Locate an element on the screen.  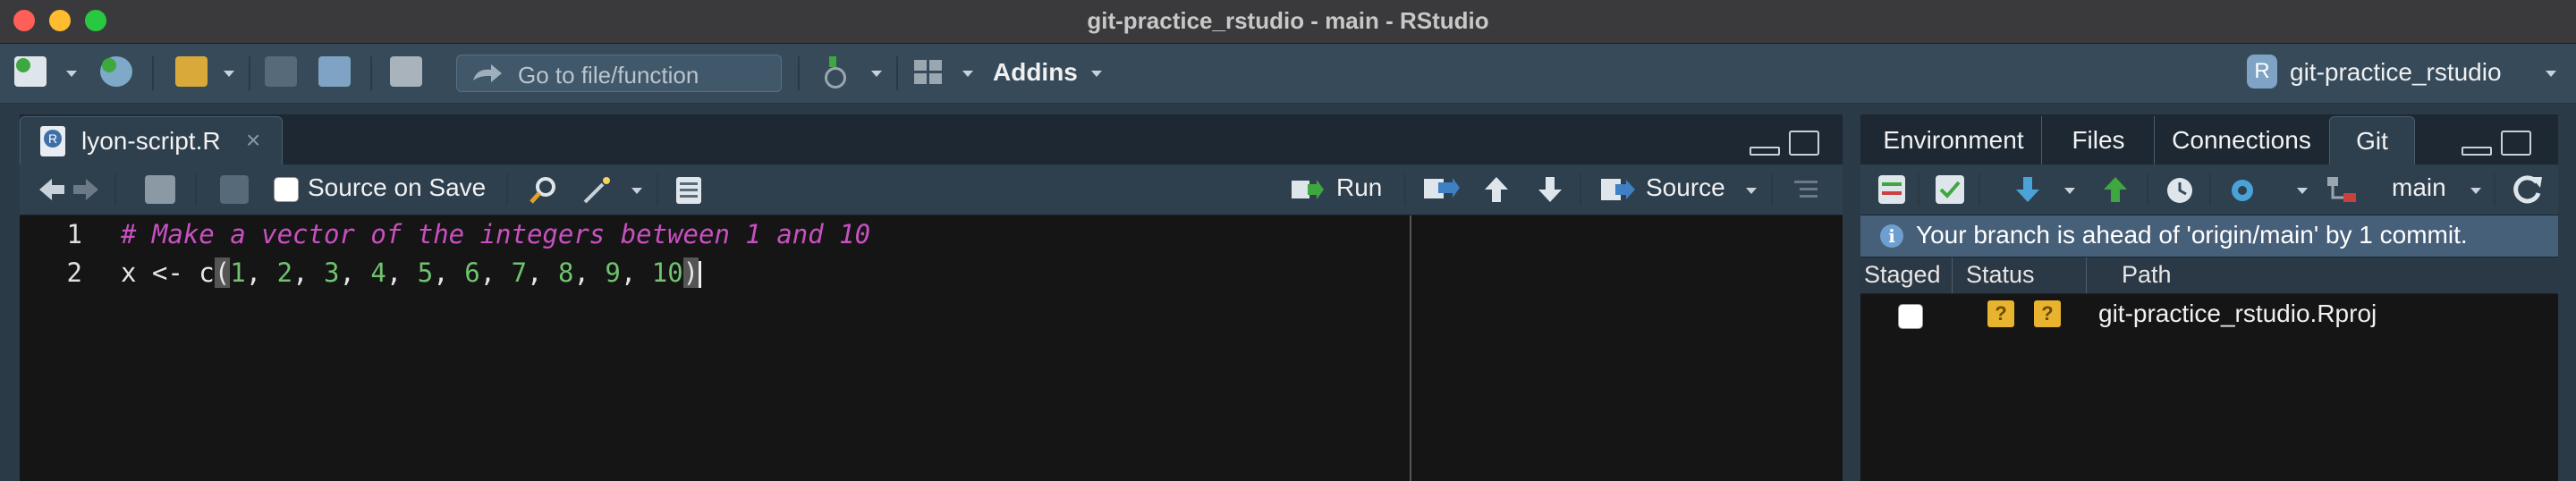
addins-menu: Addins is located at coordinates (1035, 72).